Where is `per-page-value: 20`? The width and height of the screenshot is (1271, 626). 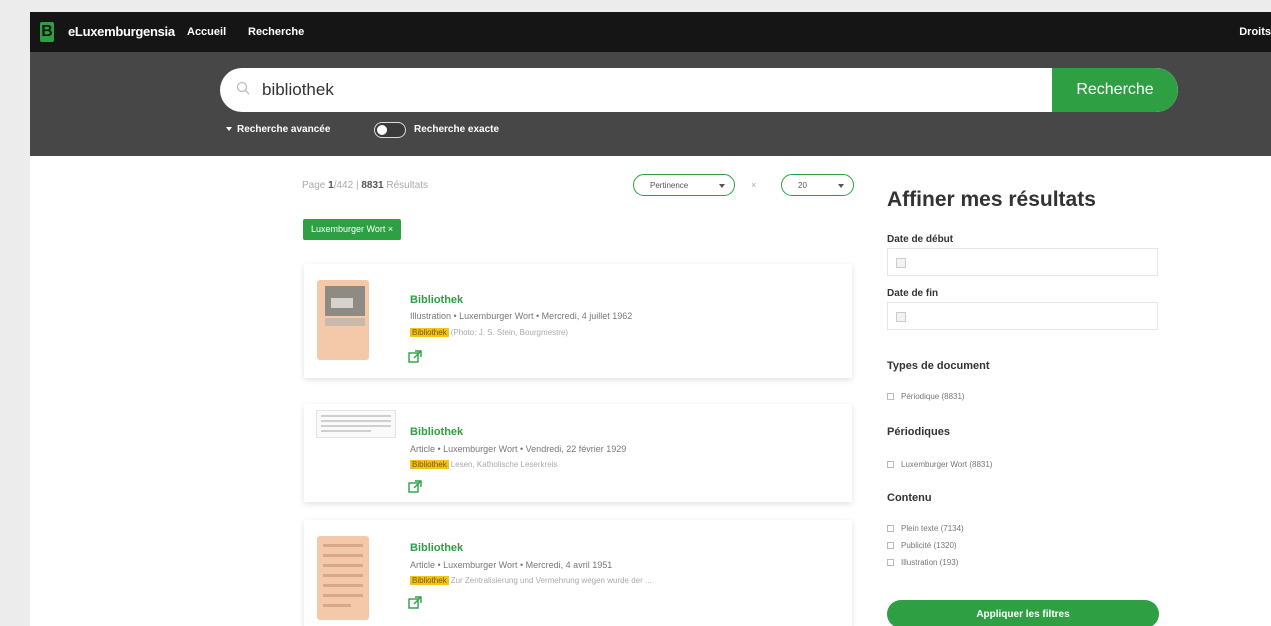 per-page-value: 20 is located at coordinates (802, 185).